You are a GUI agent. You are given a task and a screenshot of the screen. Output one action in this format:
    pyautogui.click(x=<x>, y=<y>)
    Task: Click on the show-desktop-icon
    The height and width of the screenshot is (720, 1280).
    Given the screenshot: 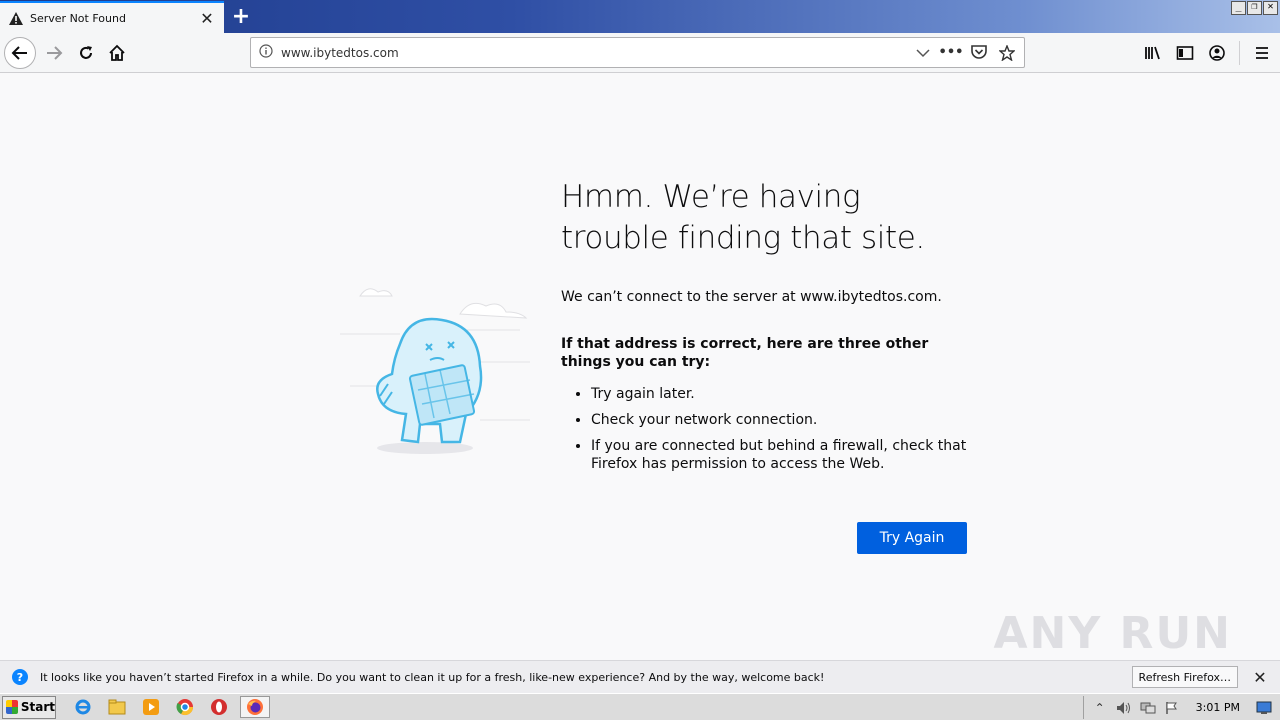 What is the action you would take?
    pyautogui.click(x=1264, y=708)
    